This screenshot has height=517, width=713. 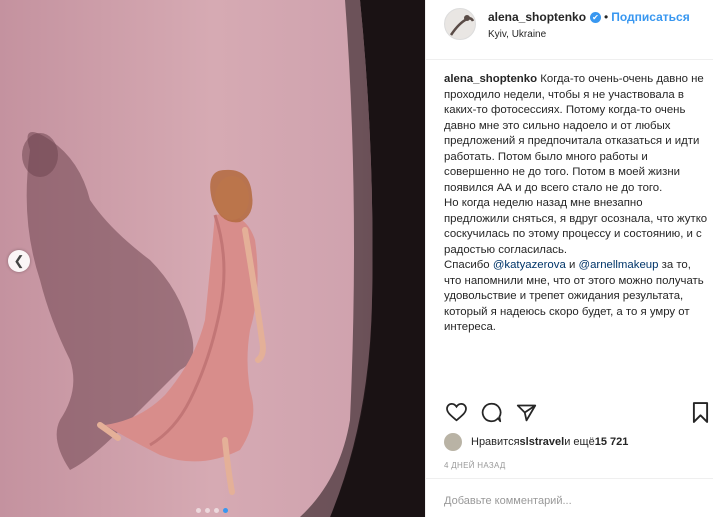 What do you see at coordinates (225, 510) in the screenshot?
I see `carousel-dot-active` at bounding box center [225, 510].